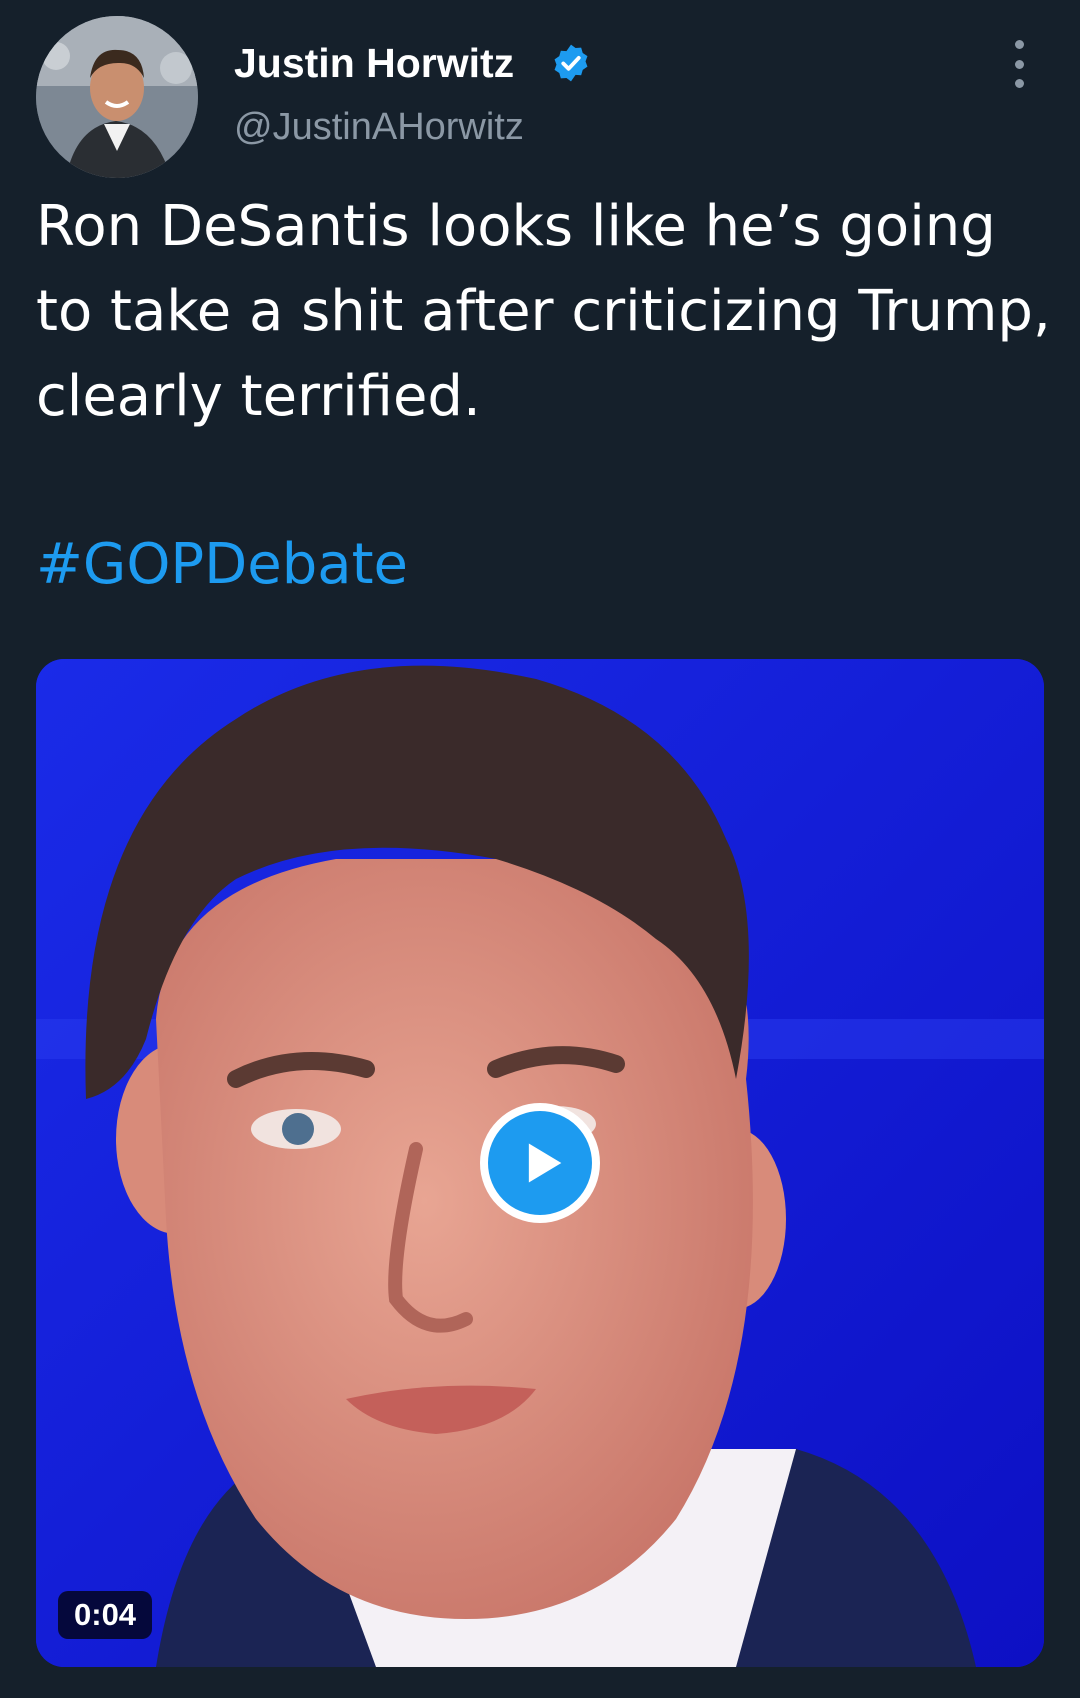 The image size is (1080, 1698). What do you see at coordinates (222, 564) in the screenshot?
I see `hashtag-link: #GOPDebate` at bounding box center [222, 564].